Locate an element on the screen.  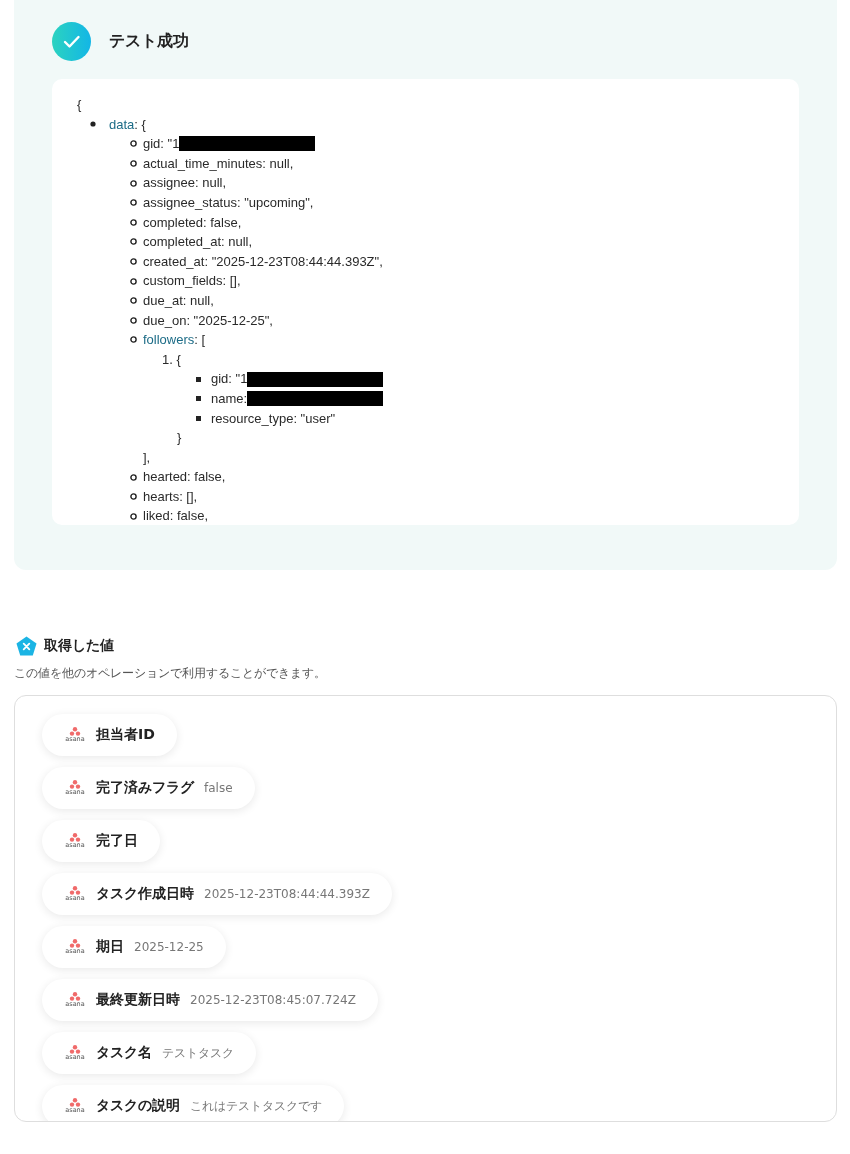
code-line: assignee_status: "upcoming", is located at coordinates (228, 202).